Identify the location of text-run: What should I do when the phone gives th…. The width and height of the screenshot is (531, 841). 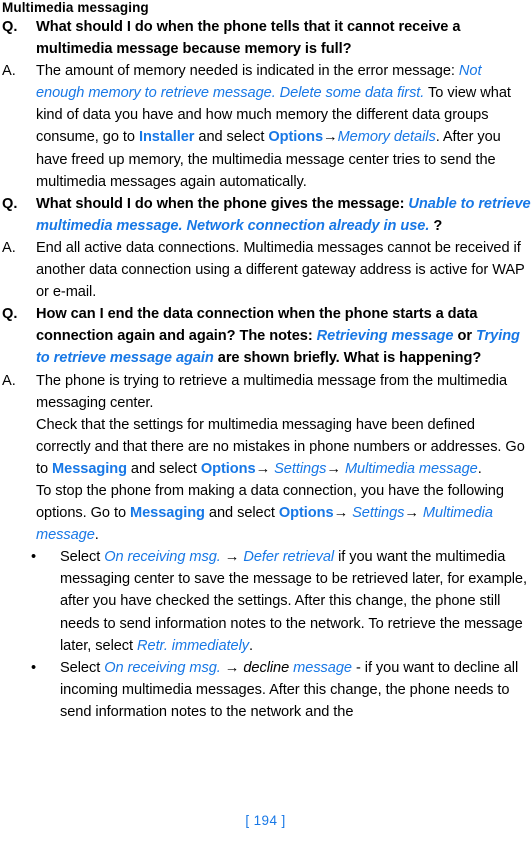
(222, 203).